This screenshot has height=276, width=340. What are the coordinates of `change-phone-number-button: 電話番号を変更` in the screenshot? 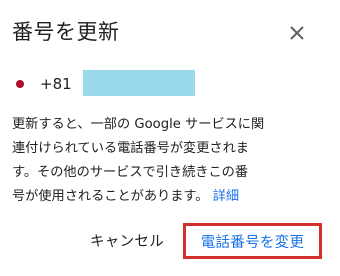 It's located at (252, 241).